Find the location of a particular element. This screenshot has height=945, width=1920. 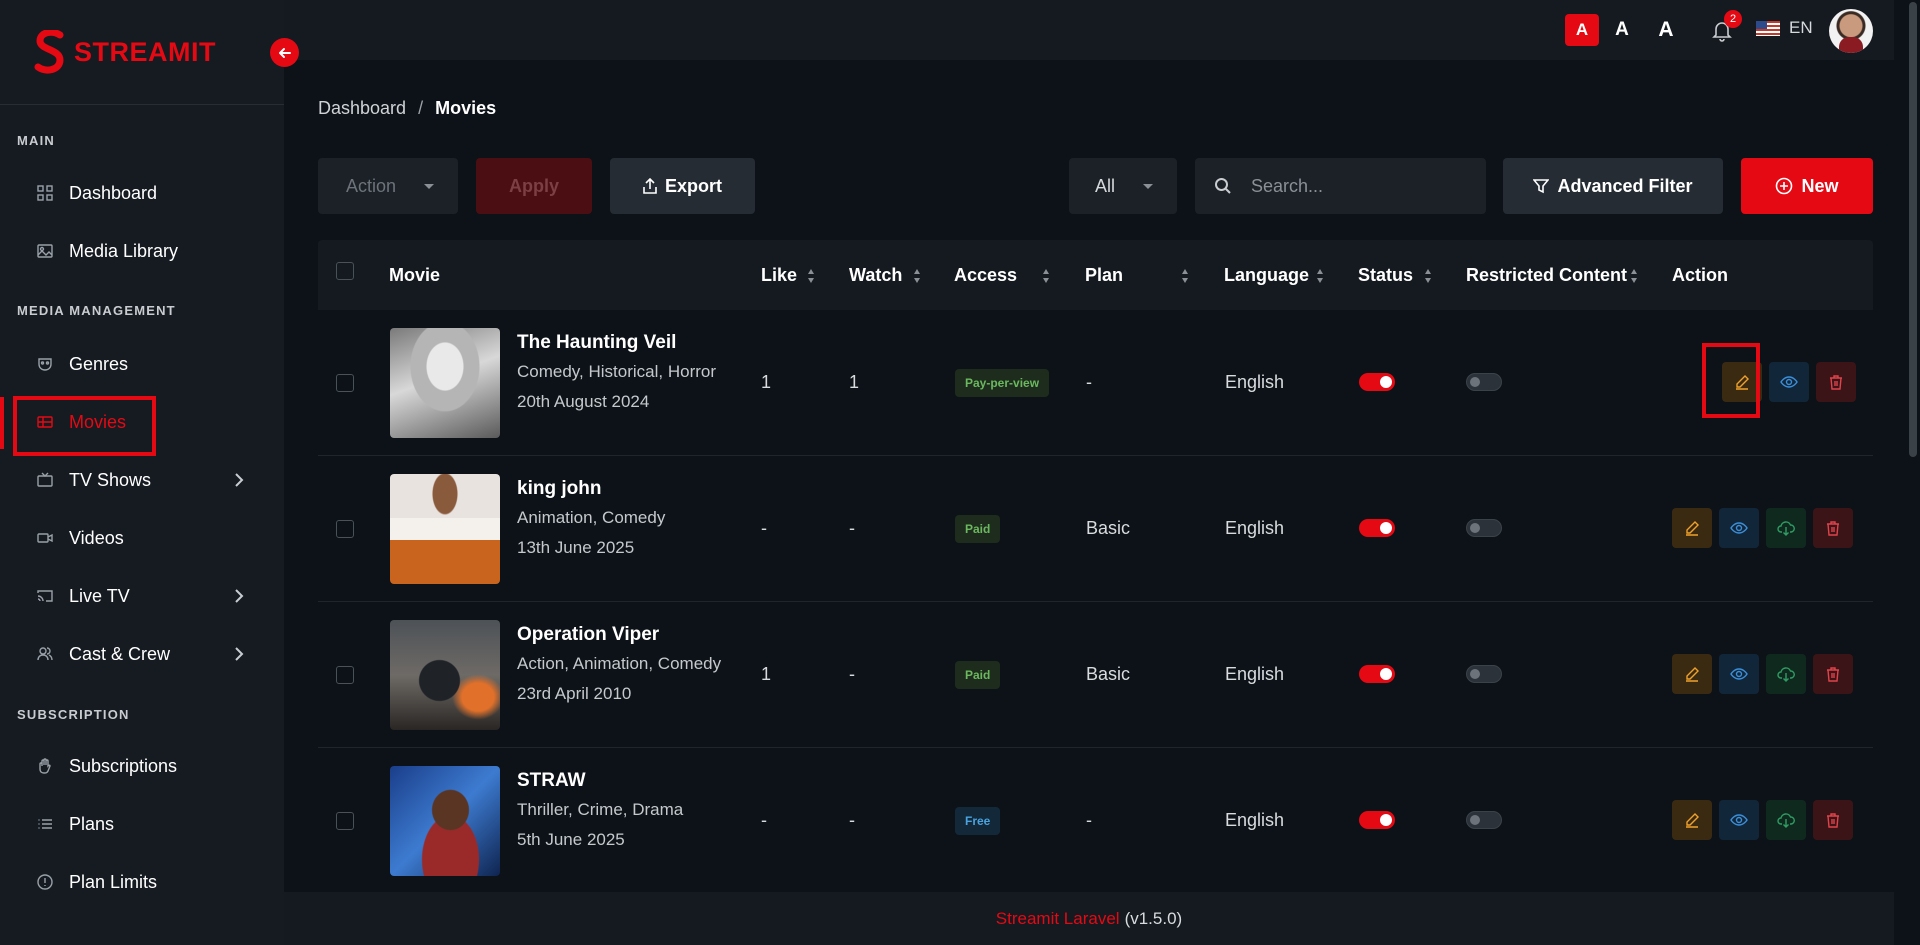

access-badge: Pay-per-view is located at coordinates (1002, 383).